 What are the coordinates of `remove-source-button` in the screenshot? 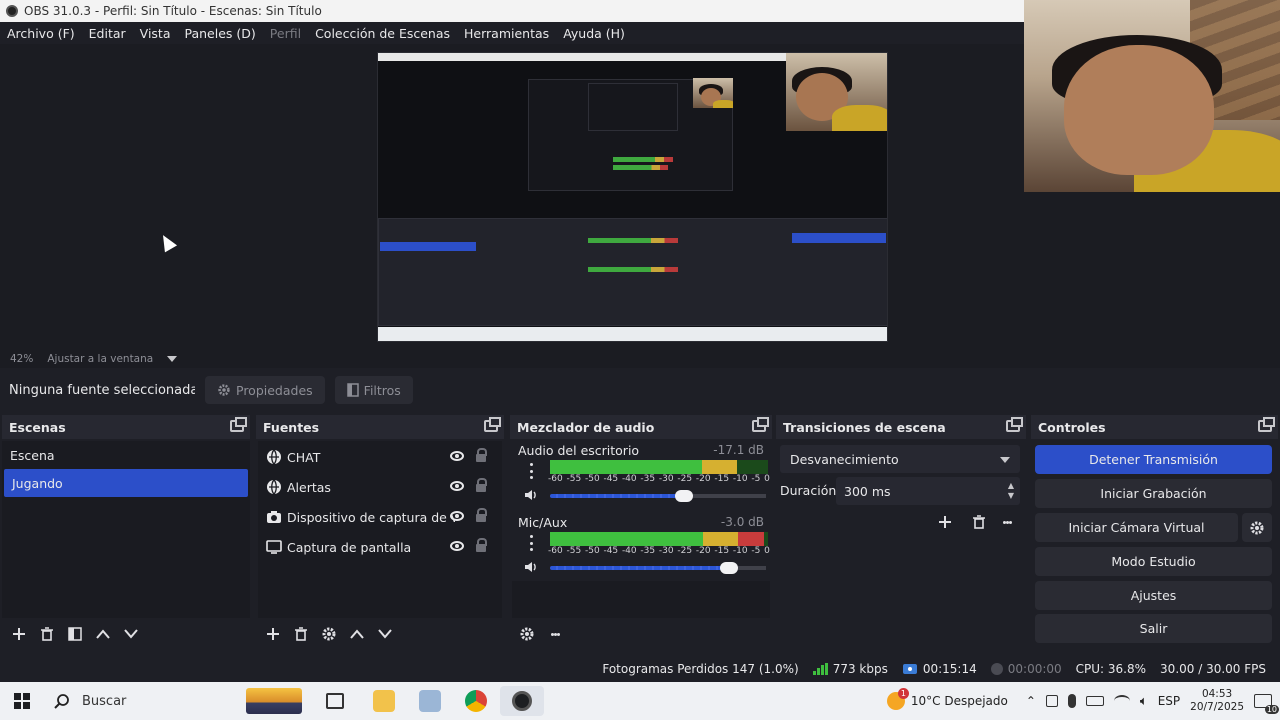 It's located at (301, 634).